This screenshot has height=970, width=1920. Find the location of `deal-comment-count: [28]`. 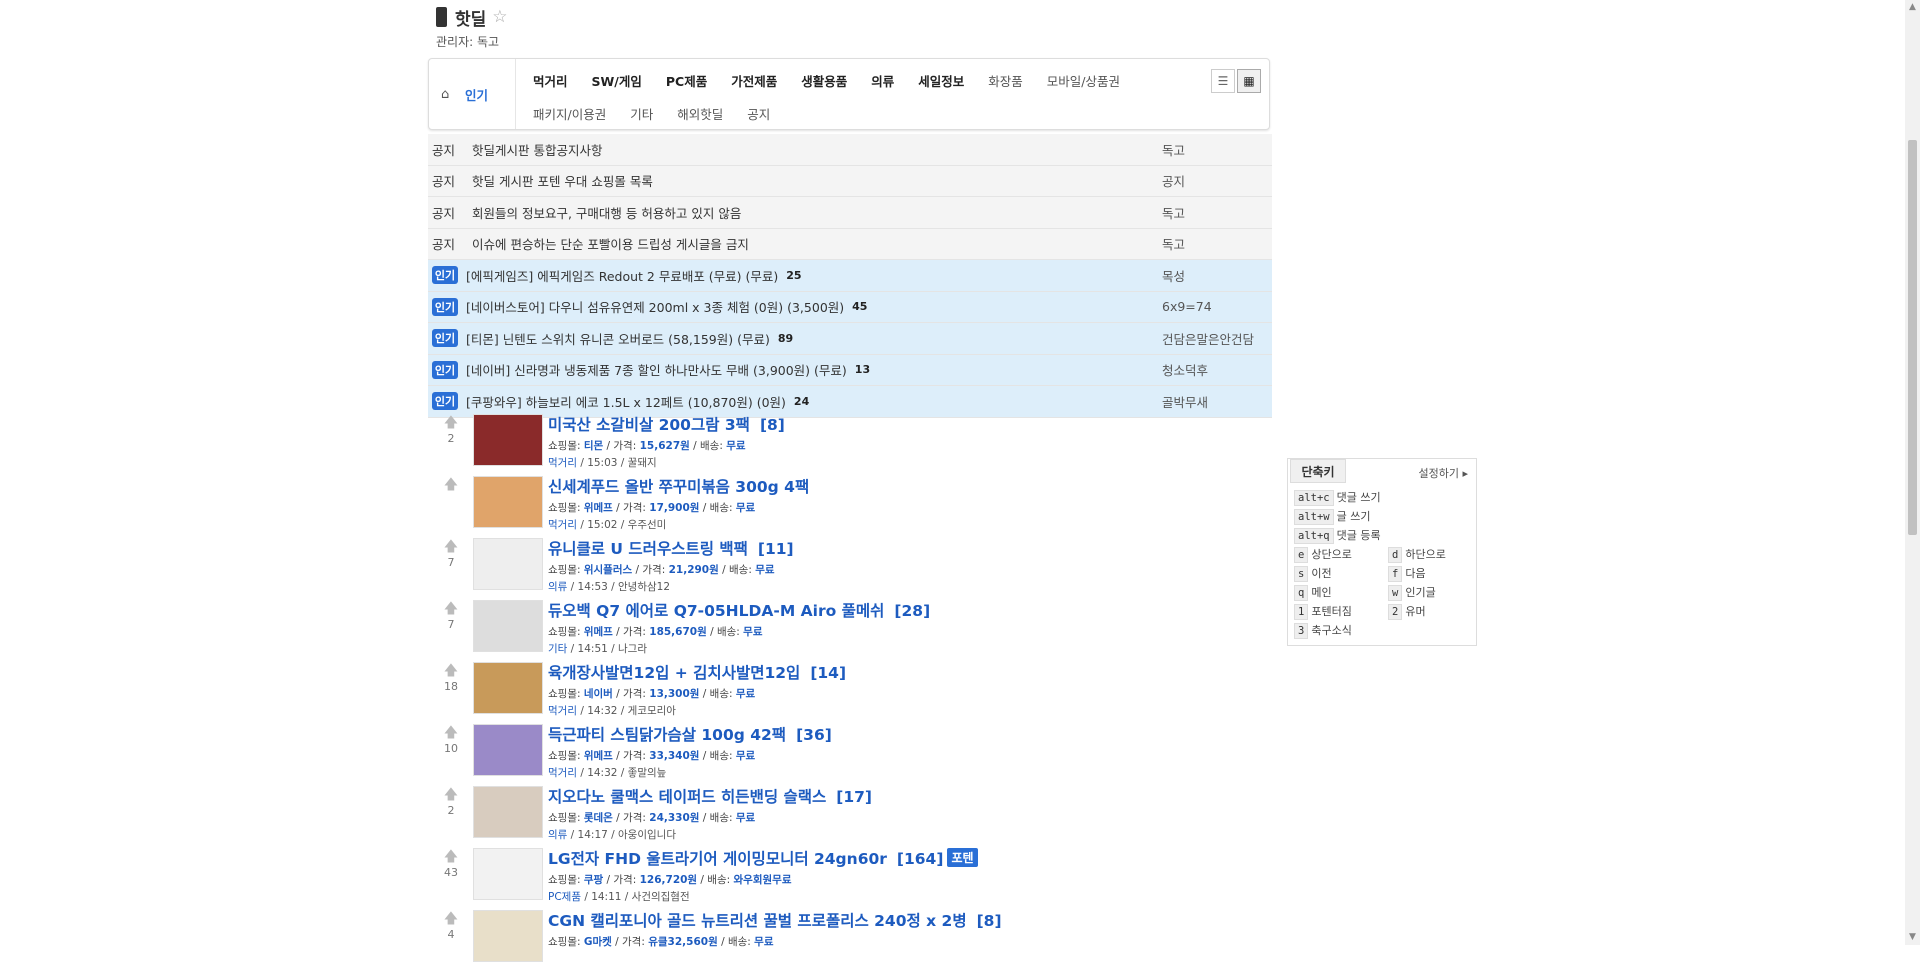

deal-comment-count: [28] is located at coordinates (912, 611).